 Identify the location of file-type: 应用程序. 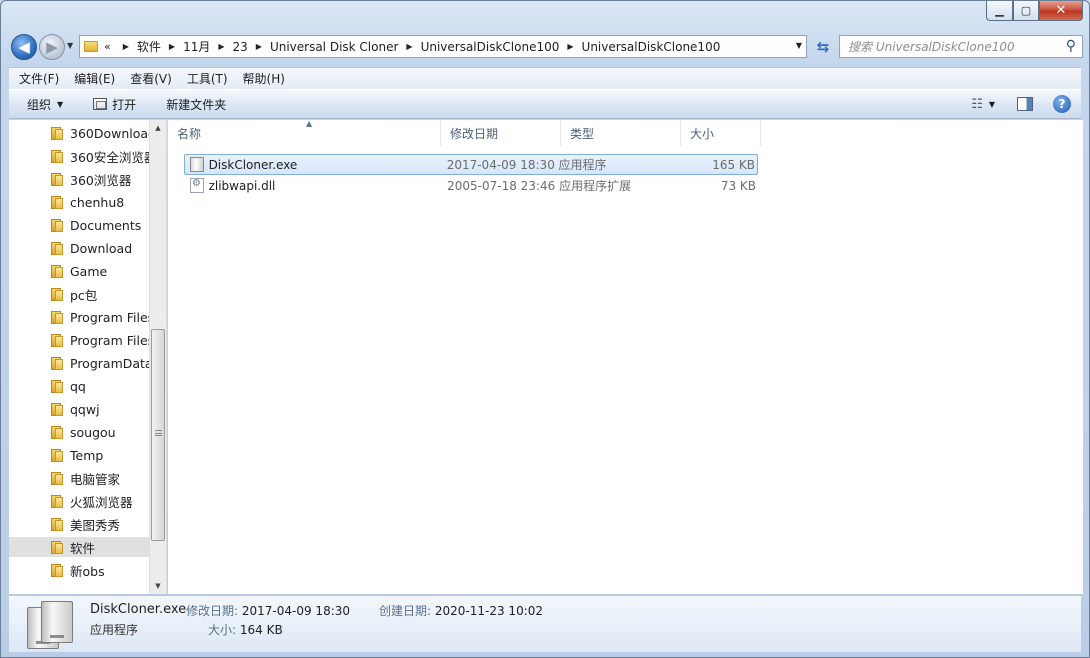
(582, 165).